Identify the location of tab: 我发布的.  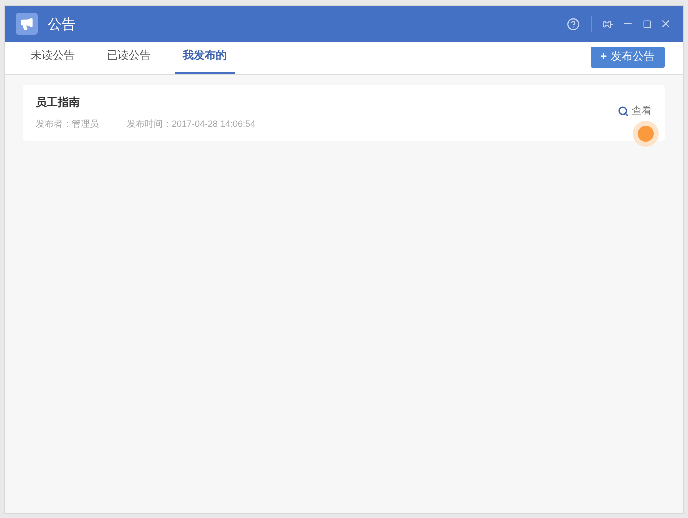
(205, 57).